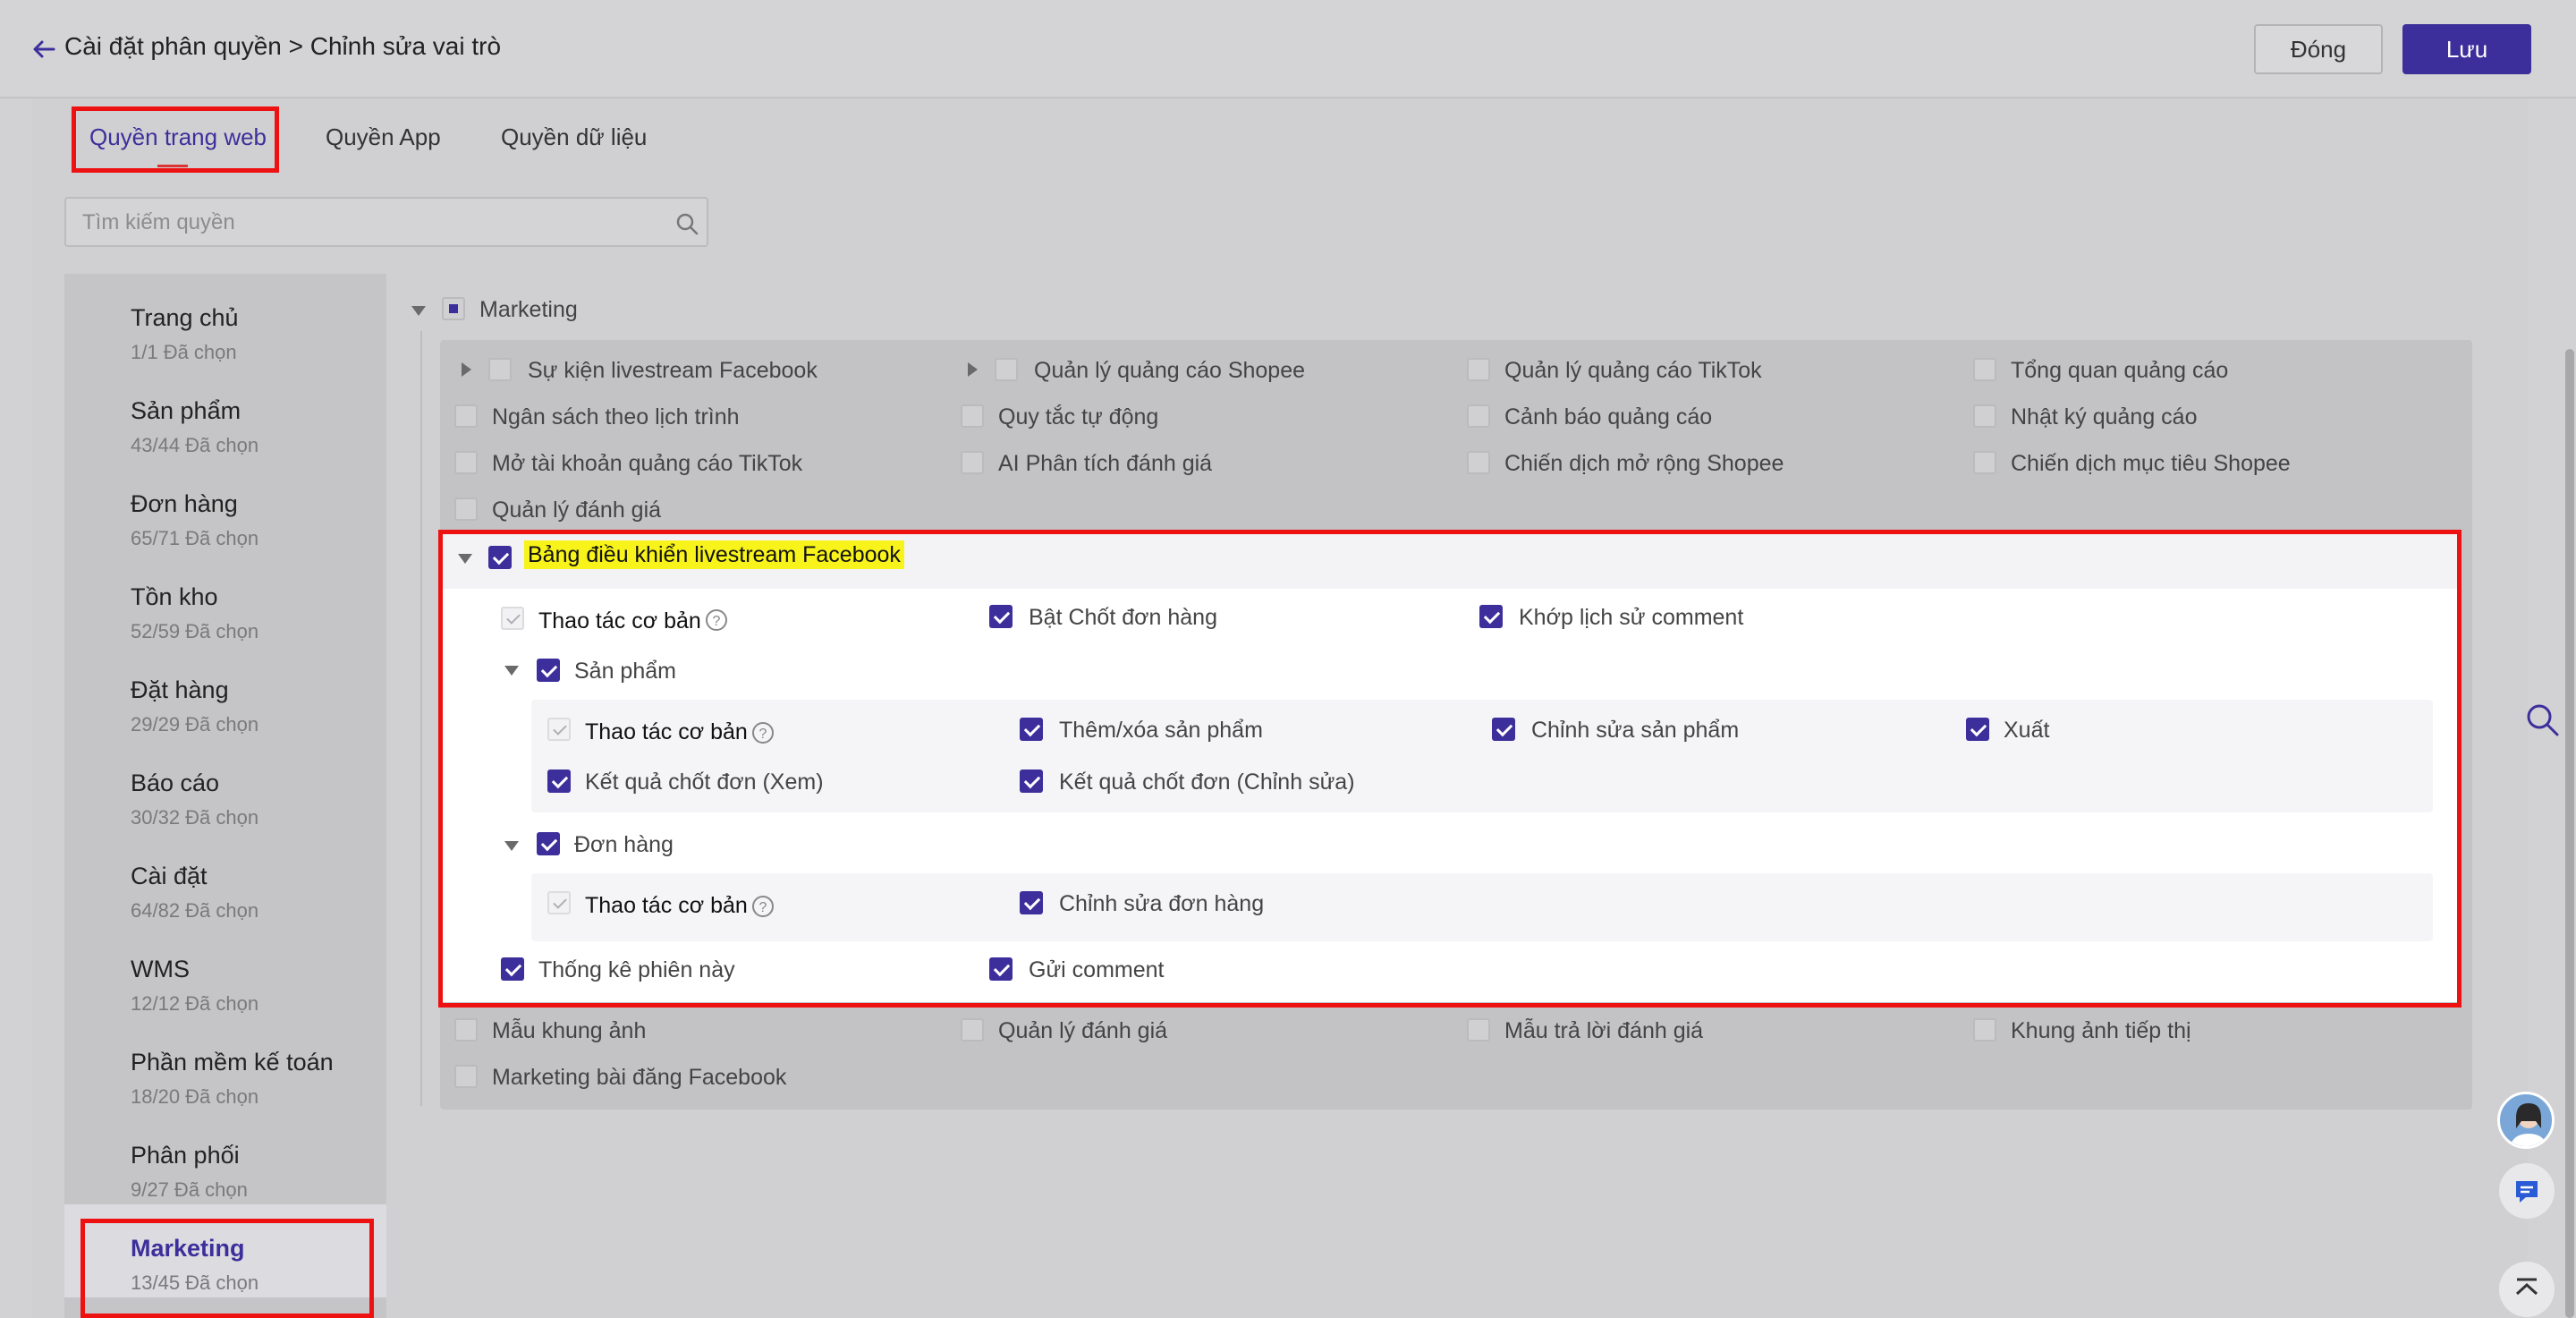  Describe the element at coordinates (1170, 370) in the screenshot. I see `permission-label: Quản lý quảng cáo Shopee` at that location.